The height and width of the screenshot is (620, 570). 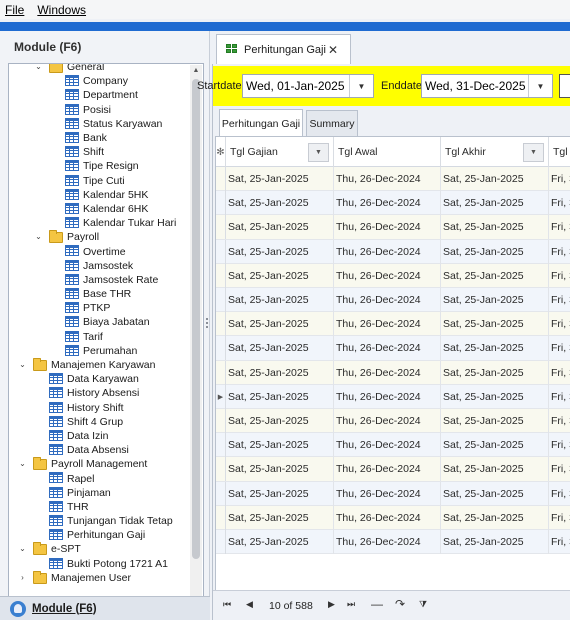 I want to click on menu-windows: Windows, so click(x=62, y=10).